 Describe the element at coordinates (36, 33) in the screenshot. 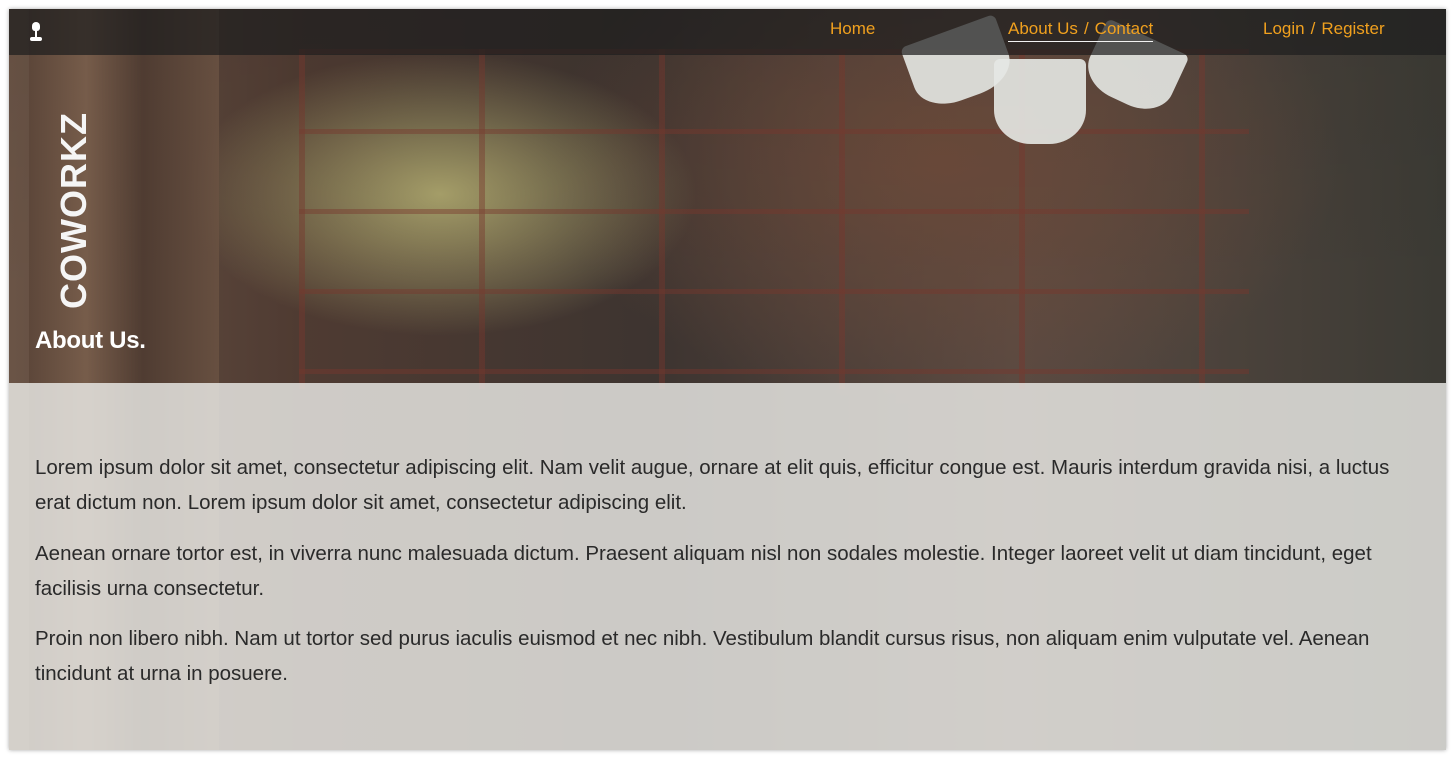

I see `desk-lamp-icon` at that location.